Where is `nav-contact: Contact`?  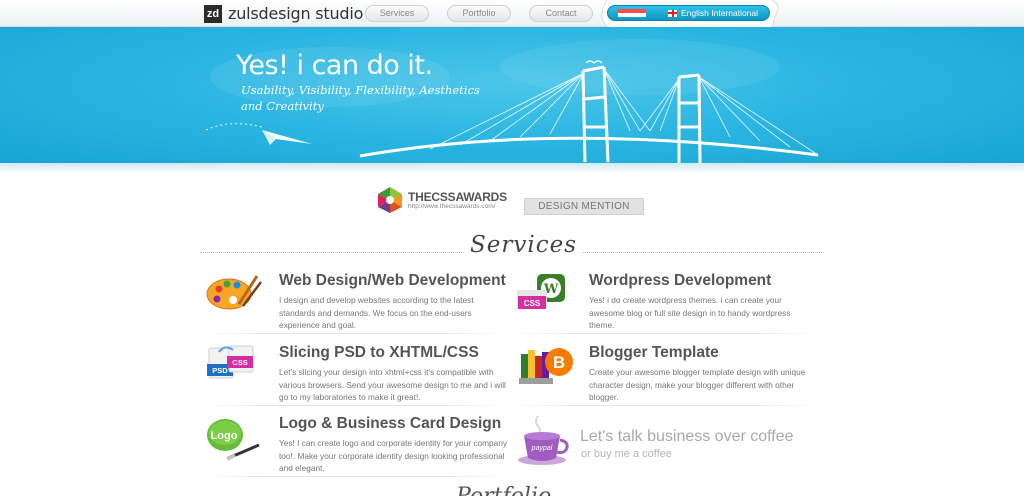
nav-contact: Contact is located at coordinates (561, 13).